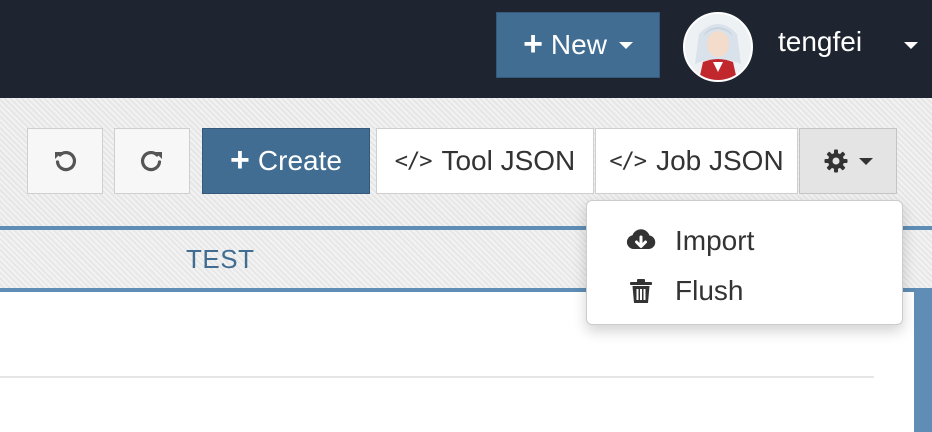  Describe the element at coordinates (437, 377) in the screenshot. I see `content-divider` at that location.